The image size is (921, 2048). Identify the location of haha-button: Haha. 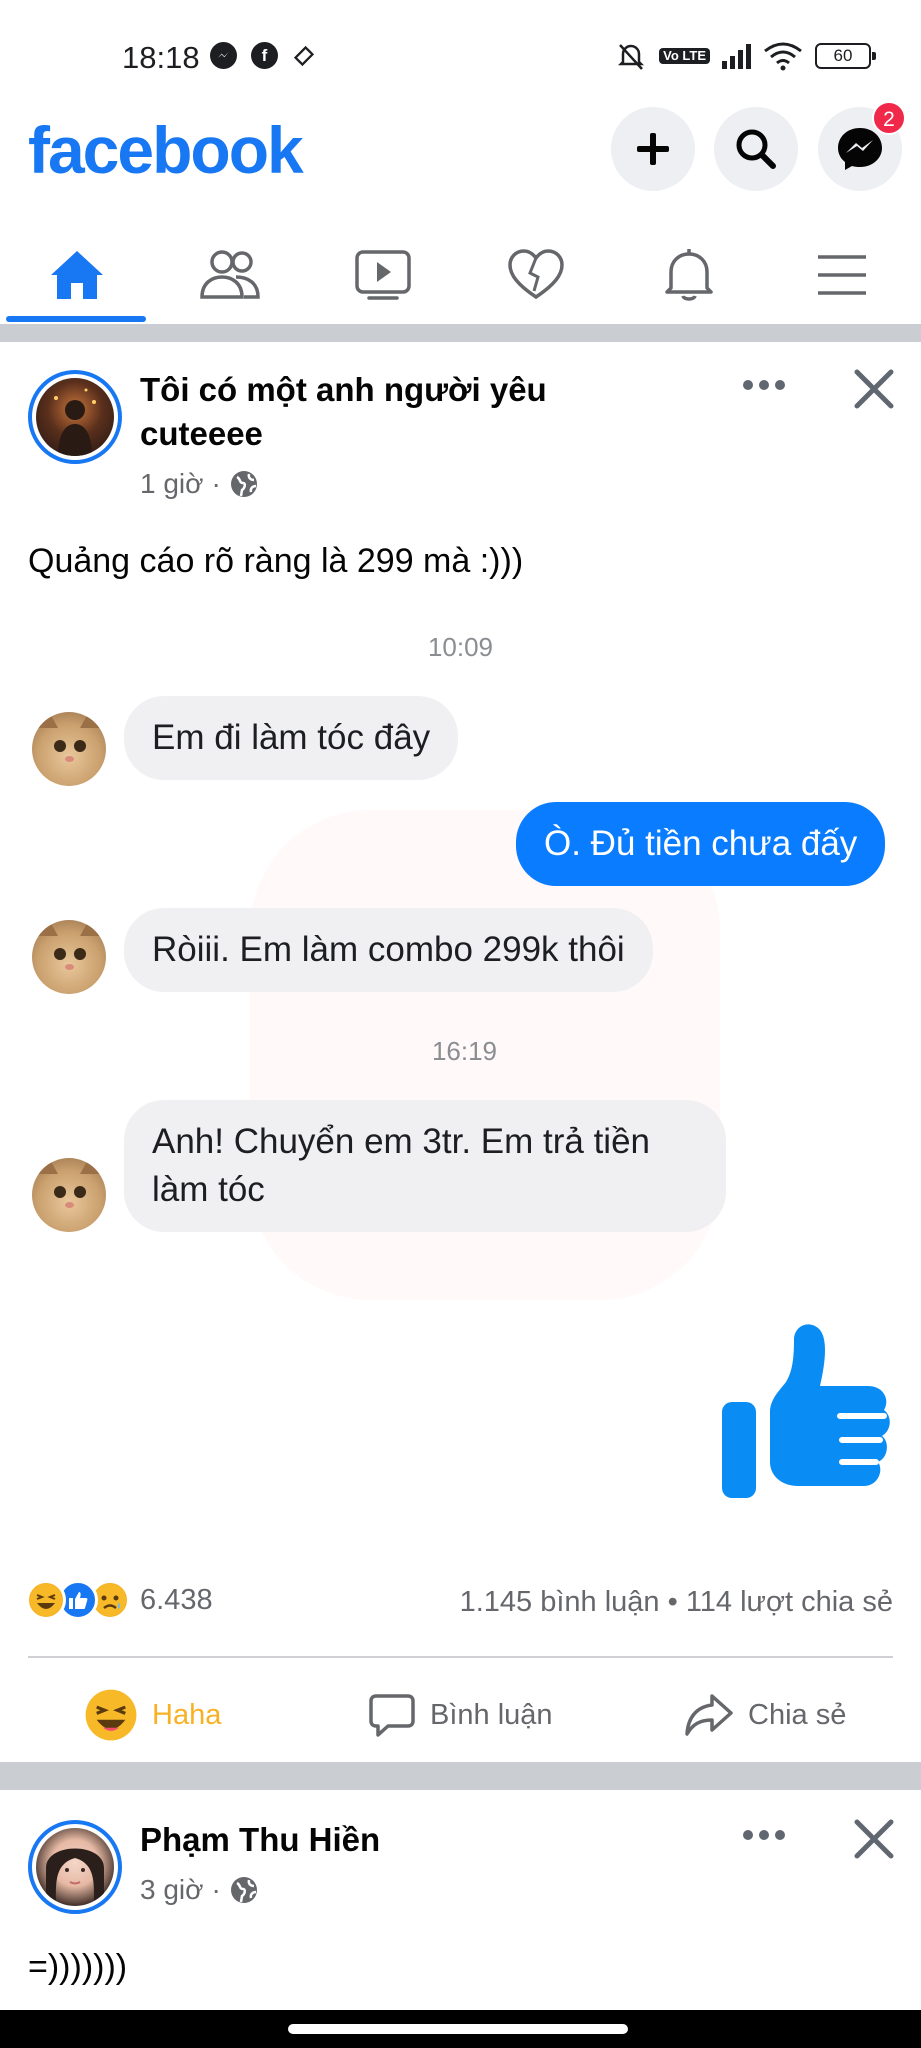
(152, 1715).